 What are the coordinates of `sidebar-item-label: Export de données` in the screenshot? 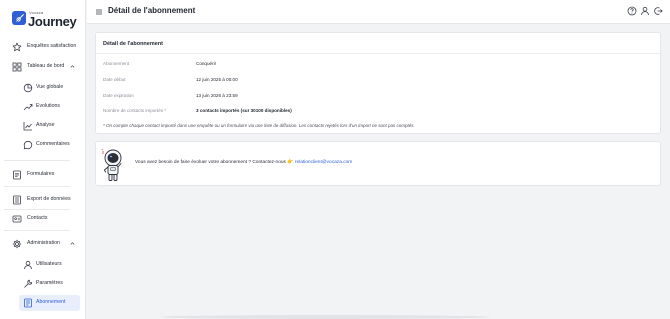 It's located at (49, 199).